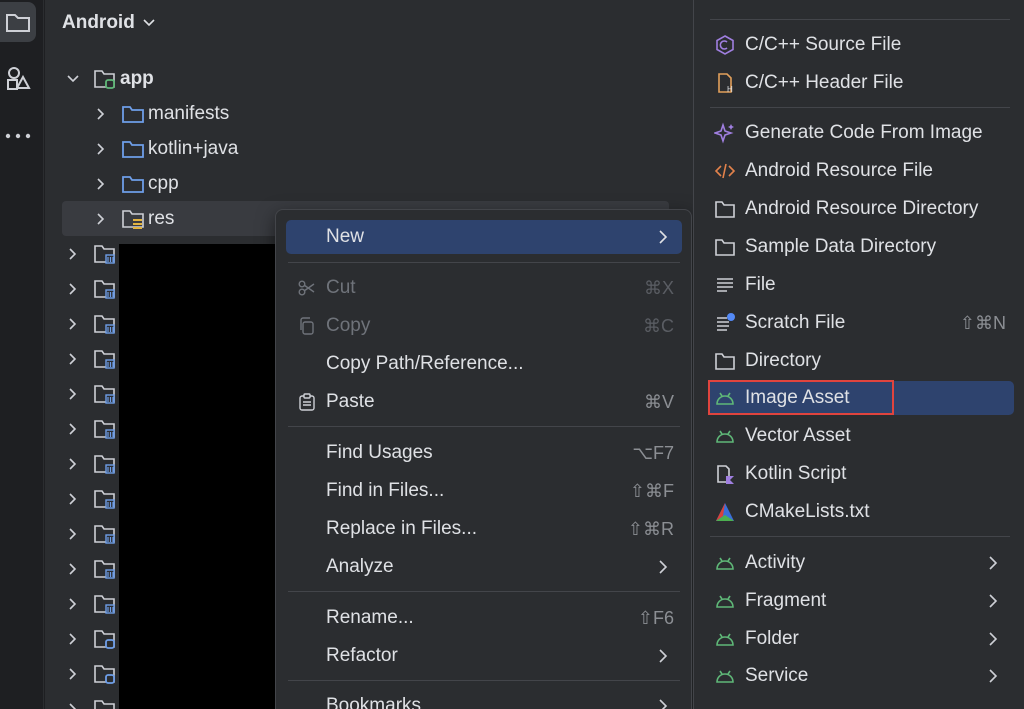 The image size is (1024, 709). Describe the element at coordinates (982, 322) in the screenshot. I see `submenu-item-shortcut: ⇧⌘N` at that location.